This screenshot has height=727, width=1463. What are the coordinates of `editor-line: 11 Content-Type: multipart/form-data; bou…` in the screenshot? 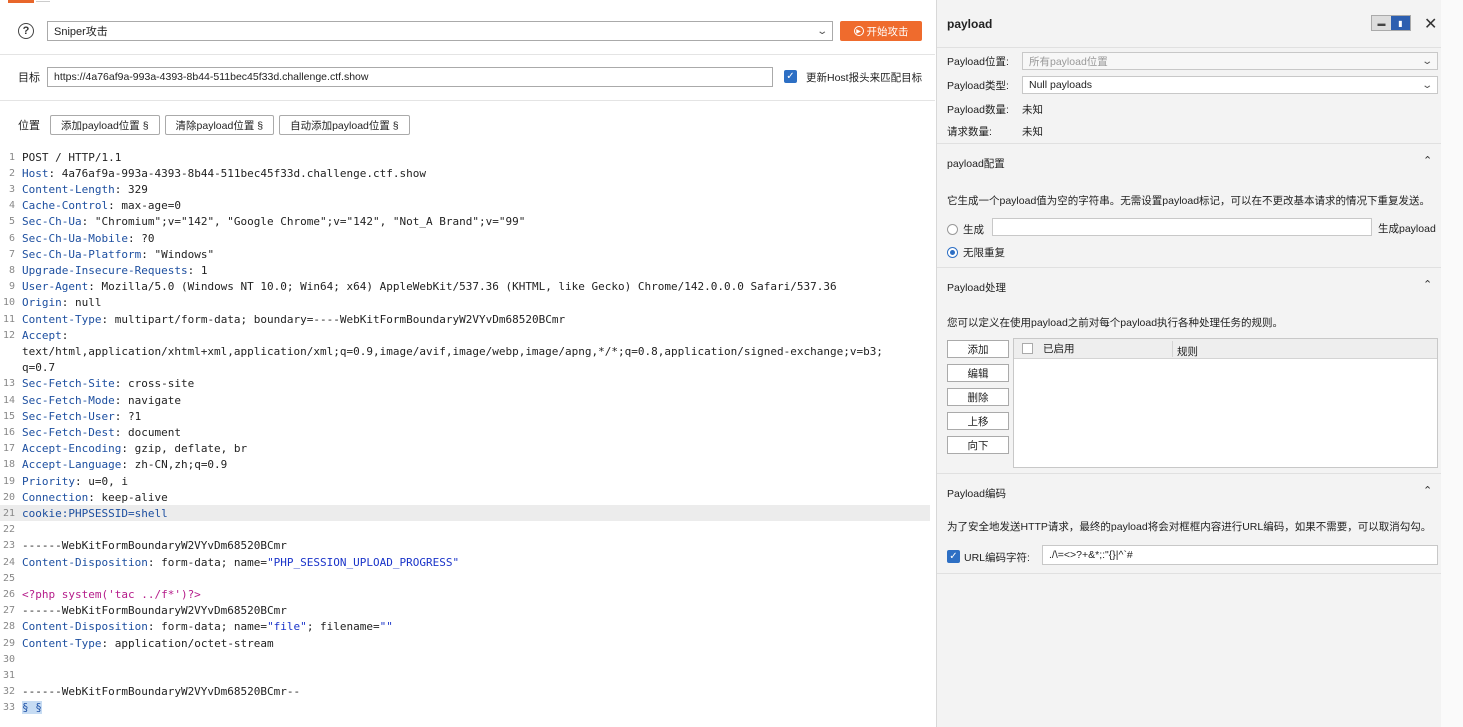 It's located at (465, 319).